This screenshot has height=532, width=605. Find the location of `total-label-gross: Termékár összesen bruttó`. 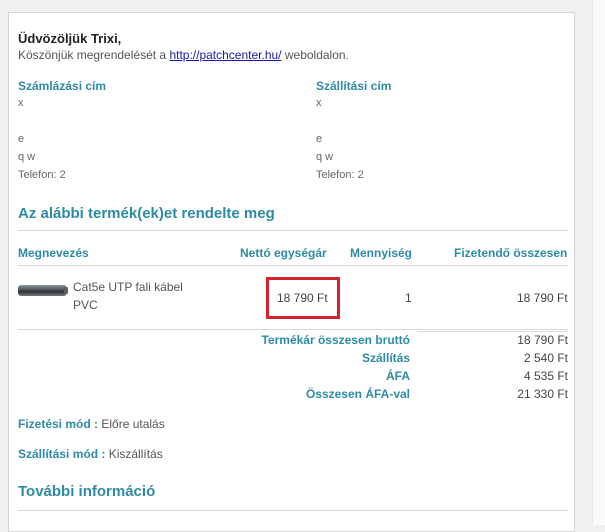

total-label-gross: Termékár összesen bruttó is located at coordinates (336, 340).